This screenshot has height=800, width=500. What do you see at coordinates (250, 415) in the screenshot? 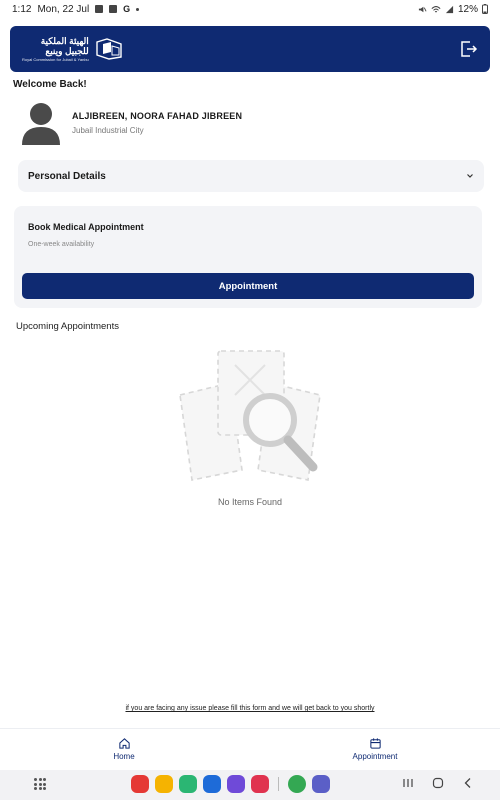
I see `empty-state-illustration` at bounding box center [250, 415].